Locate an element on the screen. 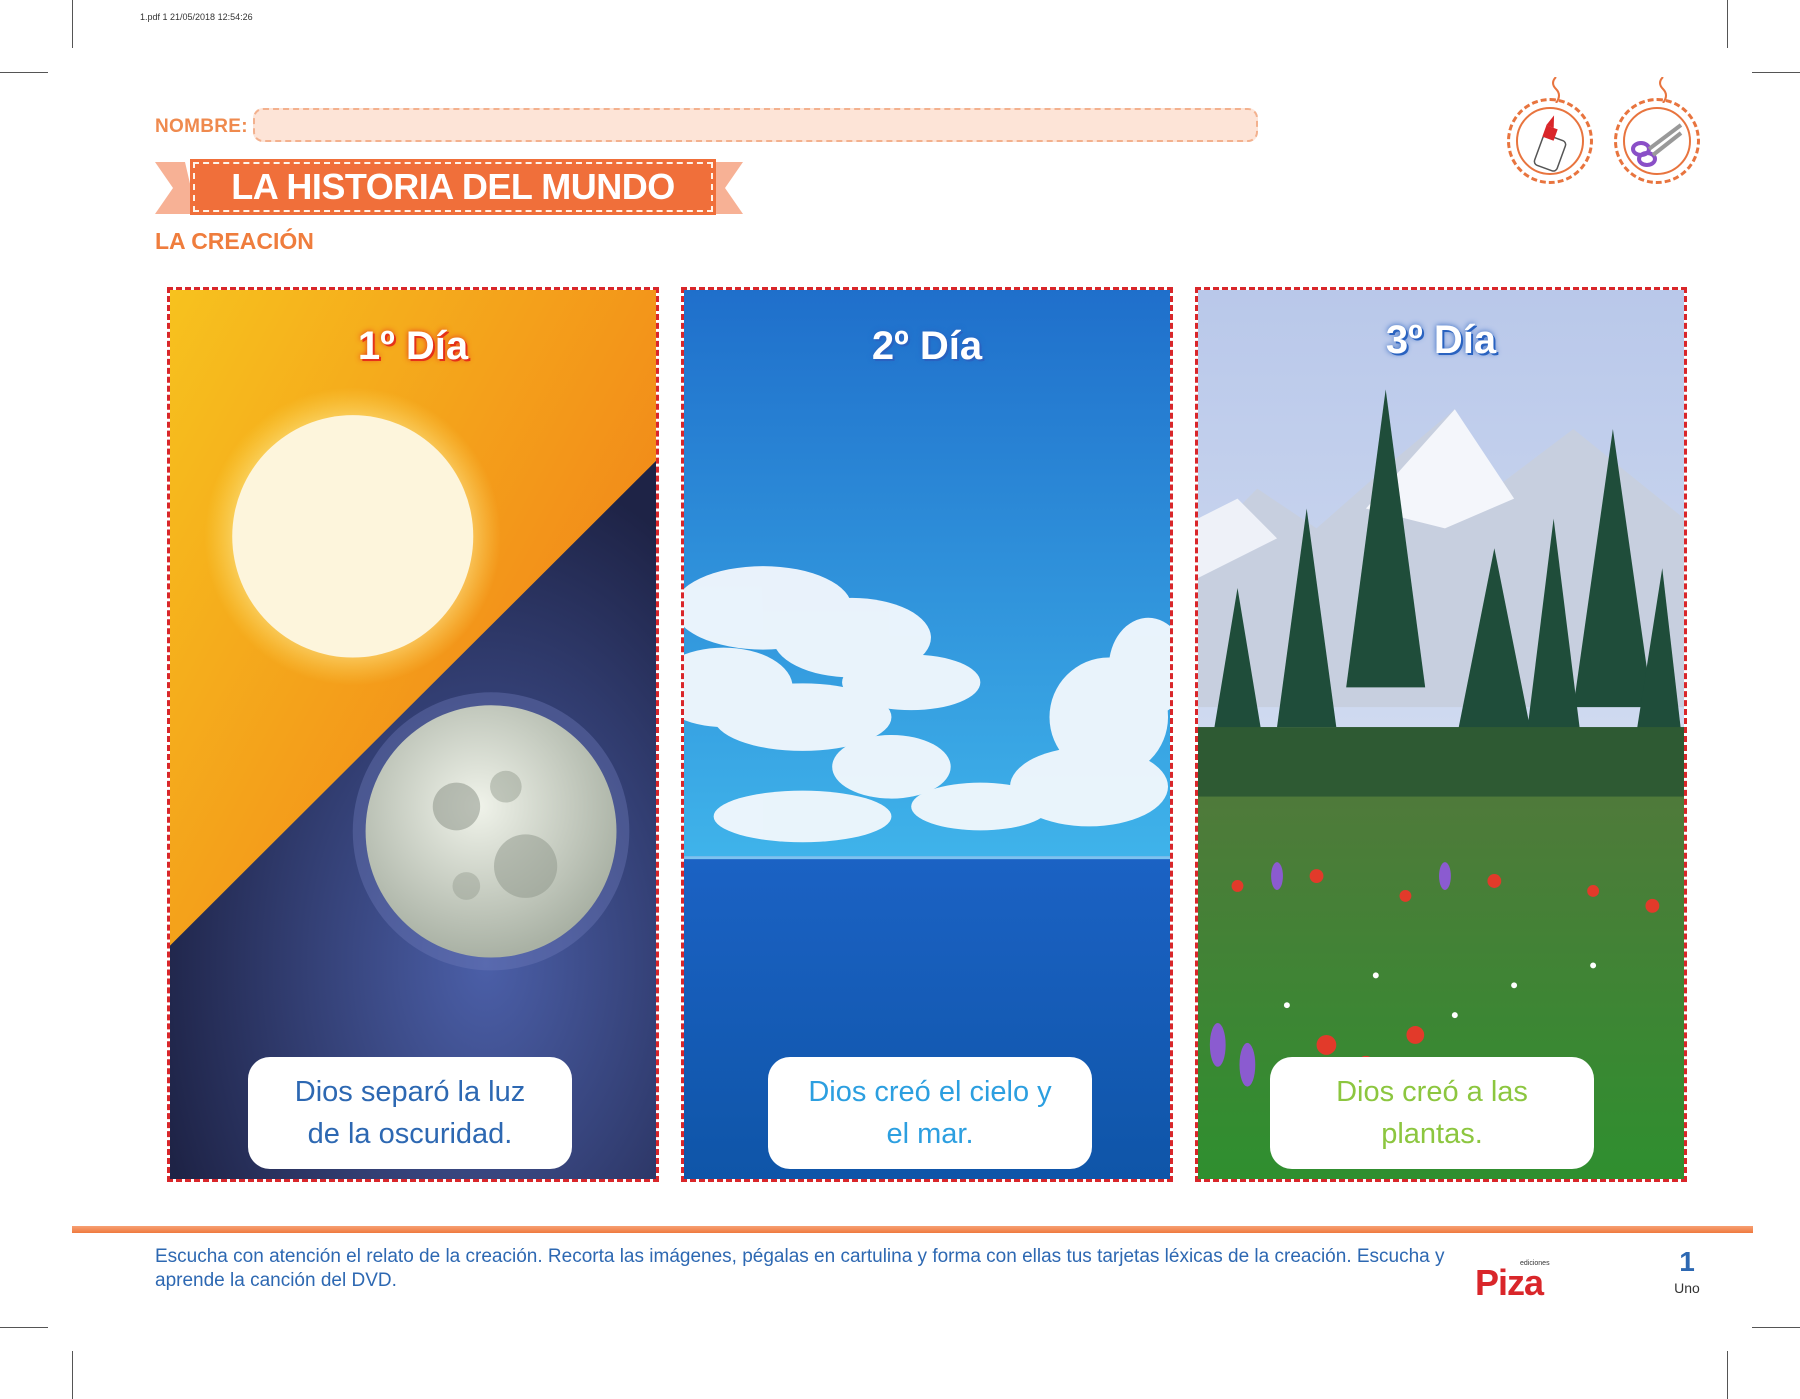 This screenshot has width=1800, height=1399. caption-line: Dios creó a las is located at coordinates (1432, 1092).